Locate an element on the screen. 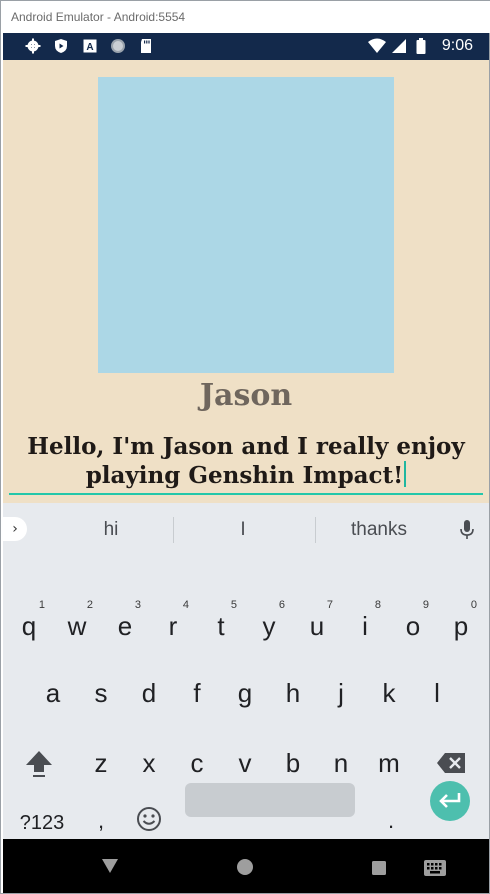 The height and width of the screenshot is (894, 490). backspace-icon is located at coordinates (451, 763).